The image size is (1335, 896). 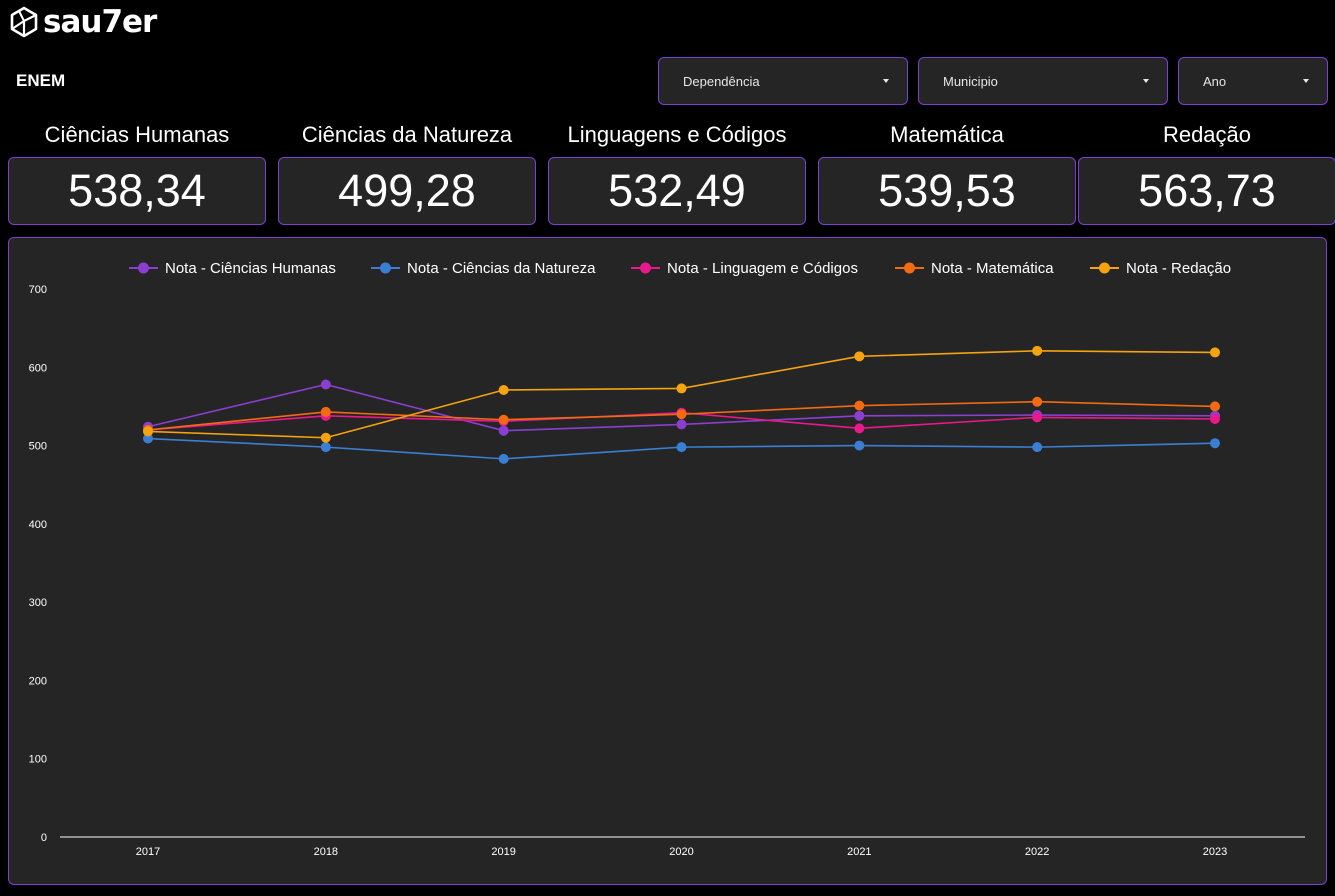 What do you see at coordinates (1178, 268) in the screenshot?
I see `legend-label: Nota - Redação` at bounding box center [1178, 268].